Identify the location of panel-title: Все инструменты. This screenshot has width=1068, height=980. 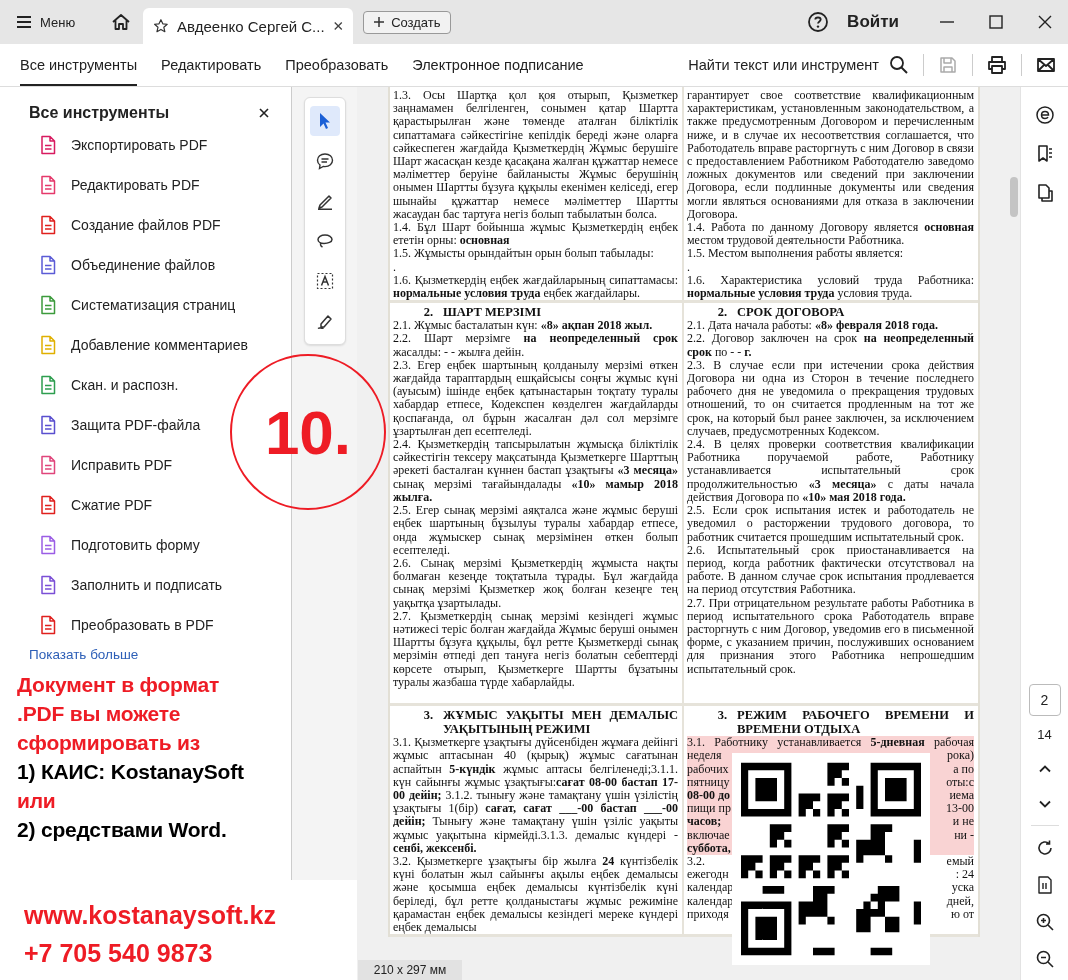
(99, 113).